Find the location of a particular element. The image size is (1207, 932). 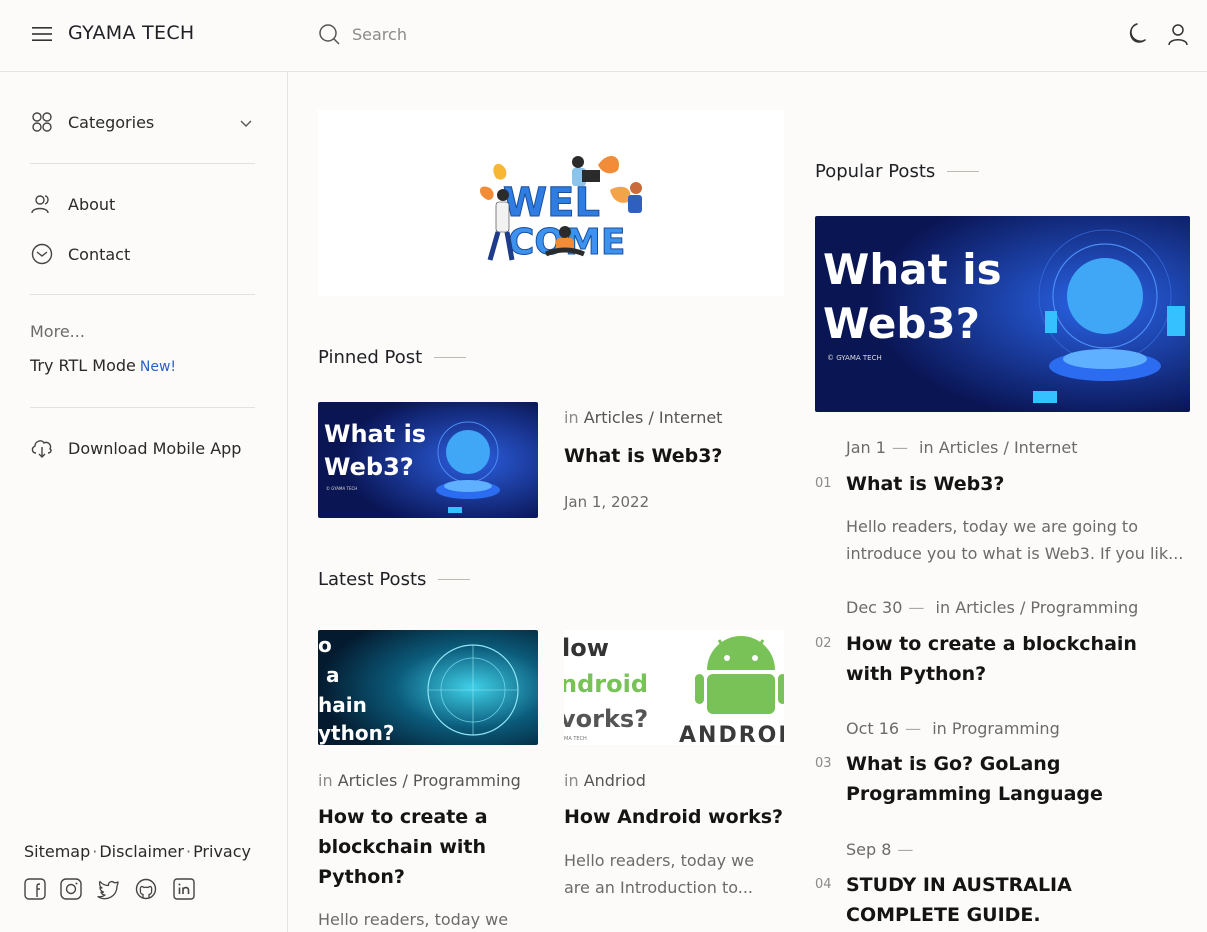

latest-post-meta: in Andriod is located at coordinates (605, 780).